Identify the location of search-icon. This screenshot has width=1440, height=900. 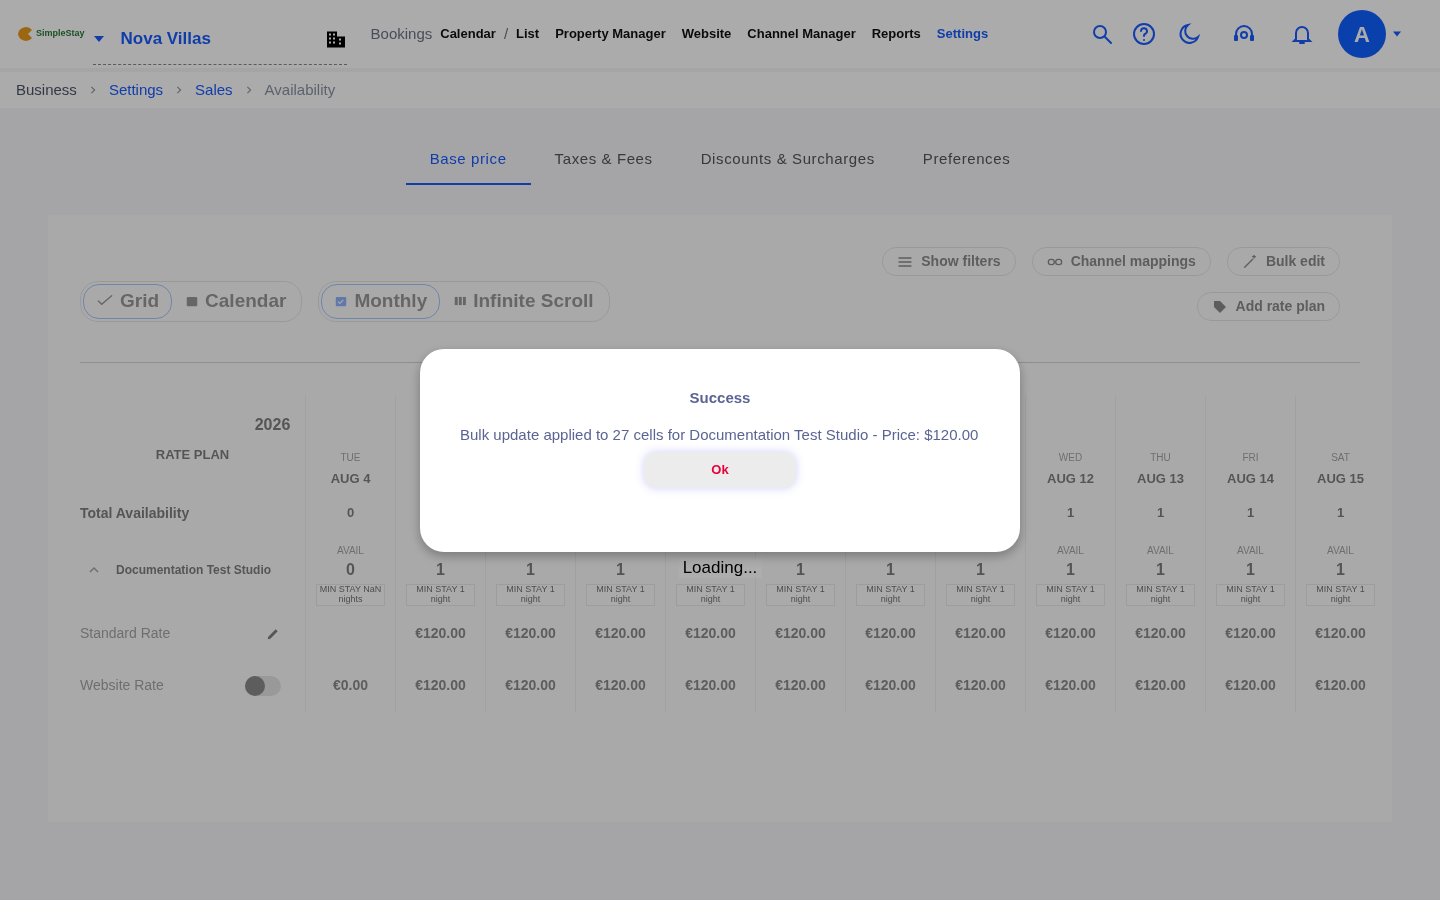
(1102, 34).